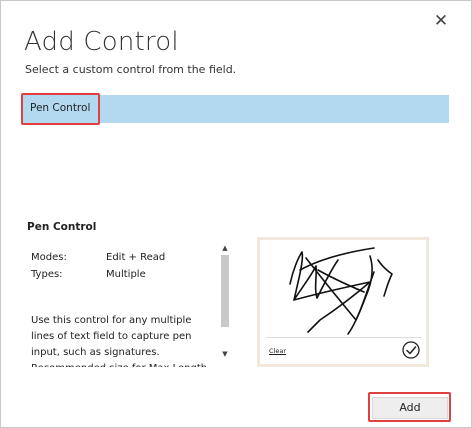  I want to click on types-row: Types: Multiple, so click(131, 269).